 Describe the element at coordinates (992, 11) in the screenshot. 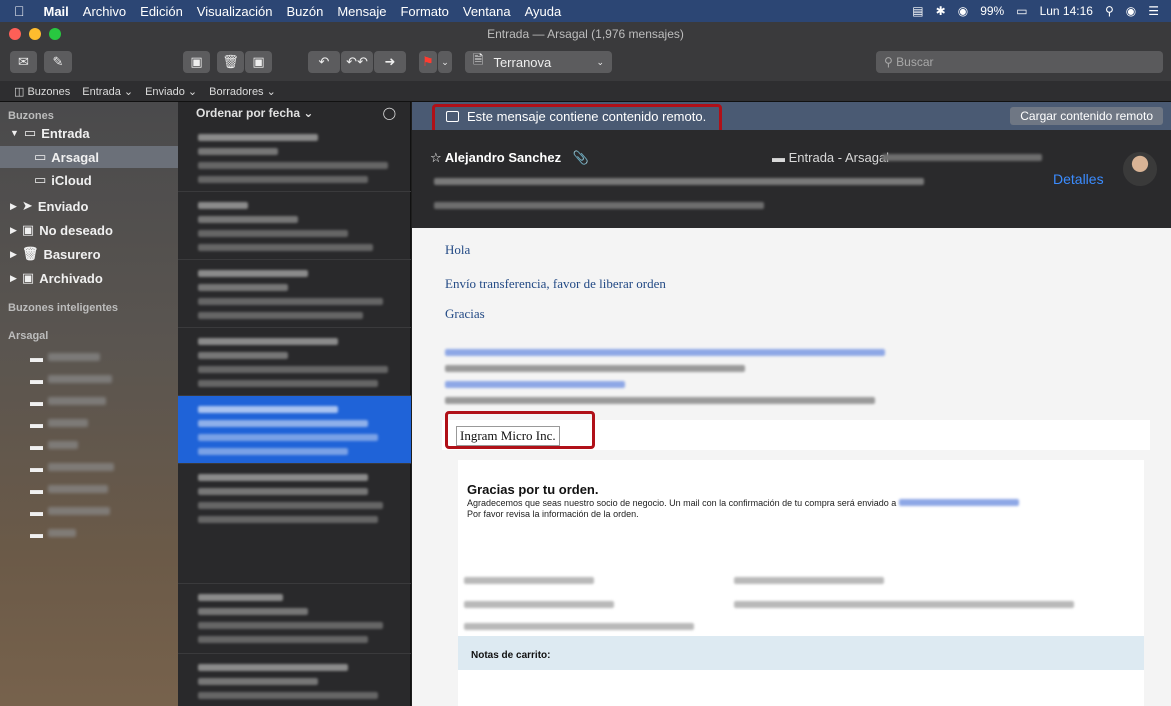

I see `battery-percent: 99%` at that location.